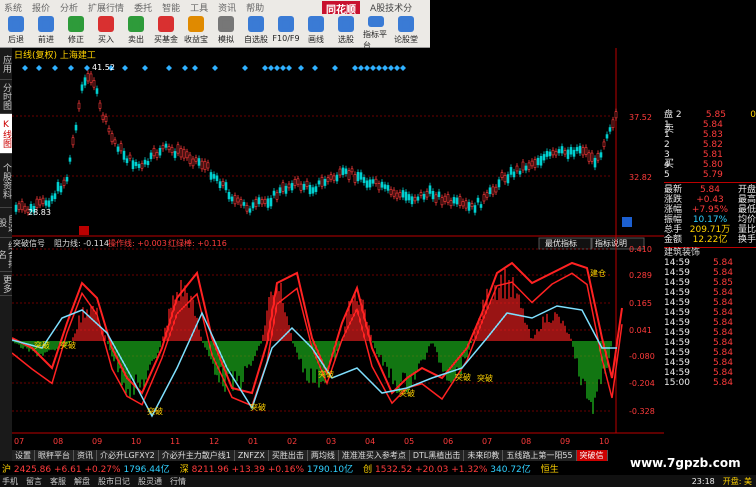 Image resolution: width=756 pixels, height=487 pixels. Describe the element at coordinates (114, 481) in the screenshot. I see `status-item-4: 股市日记` at that location.